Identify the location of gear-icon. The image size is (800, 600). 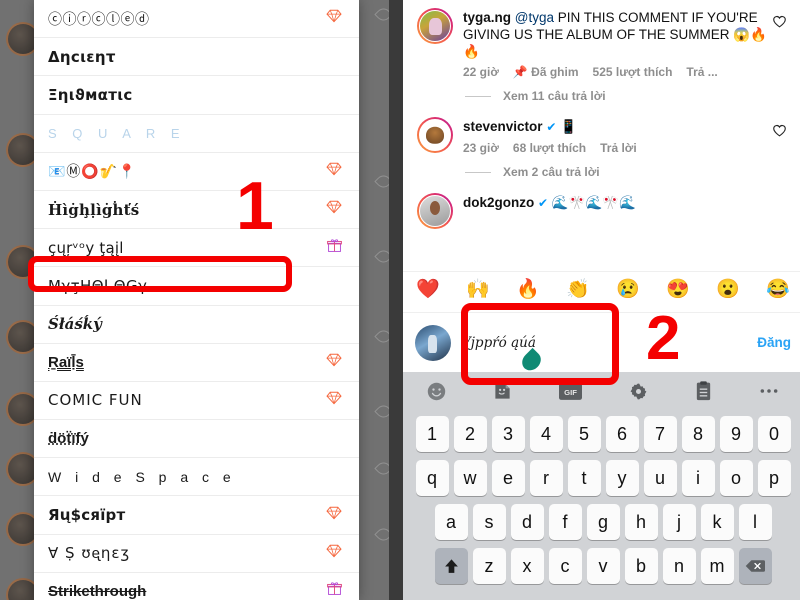
(638, 391).